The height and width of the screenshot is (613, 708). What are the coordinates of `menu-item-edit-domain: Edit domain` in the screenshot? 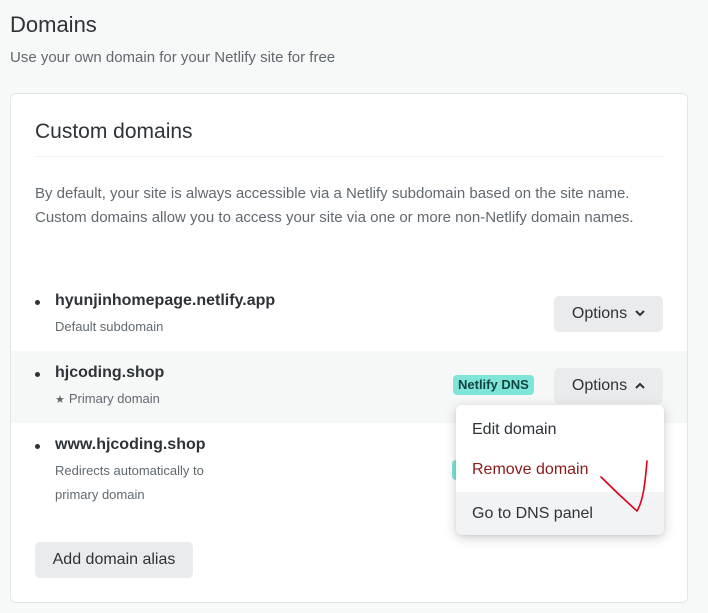 It's located at (560, 430).